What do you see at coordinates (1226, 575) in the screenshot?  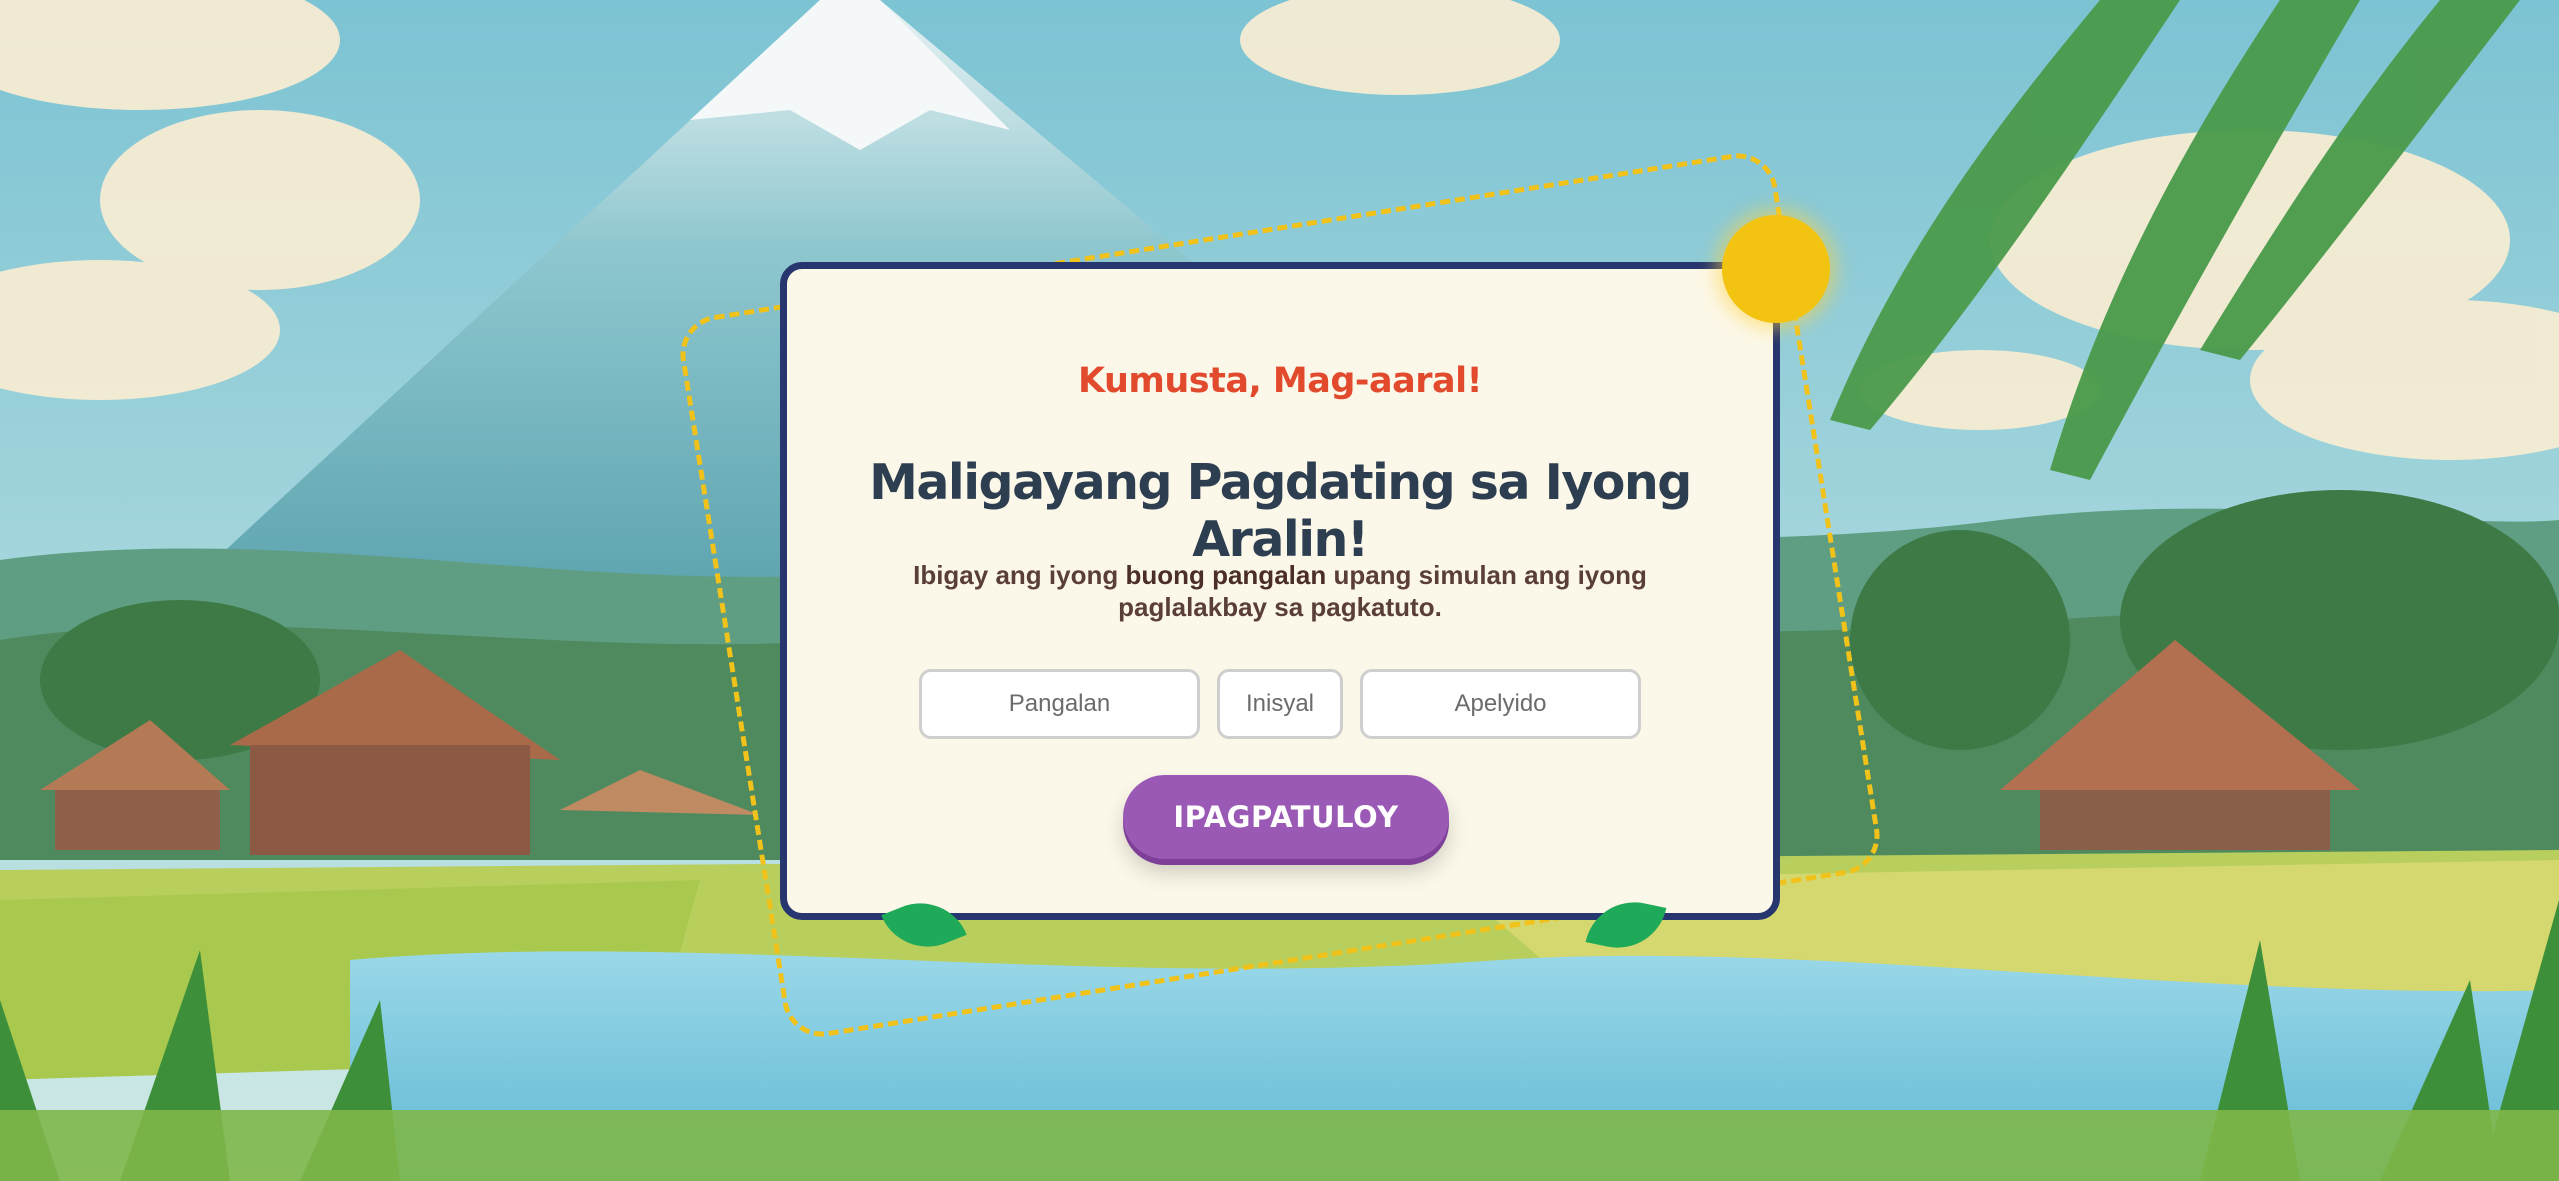 I see `instruction-text-emphasis: buong pangalan` at bounding box center [1226, 575].